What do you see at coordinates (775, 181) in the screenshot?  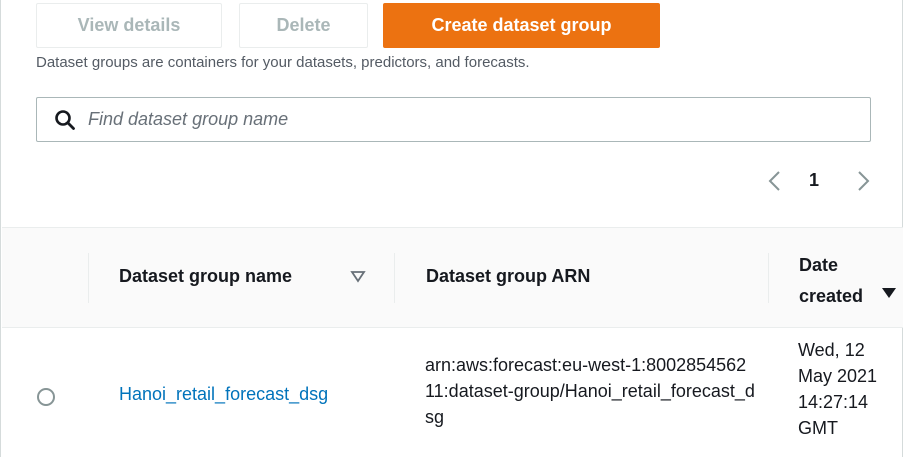 I see `chevron-left-icon` at bounding box center [775, 181].